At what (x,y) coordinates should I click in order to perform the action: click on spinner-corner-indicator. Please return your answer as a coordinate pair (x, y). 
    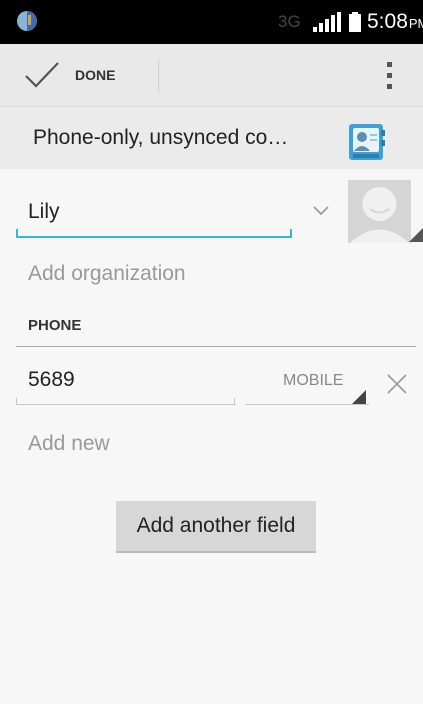
    Looking at the image, I should click on (359, 397).